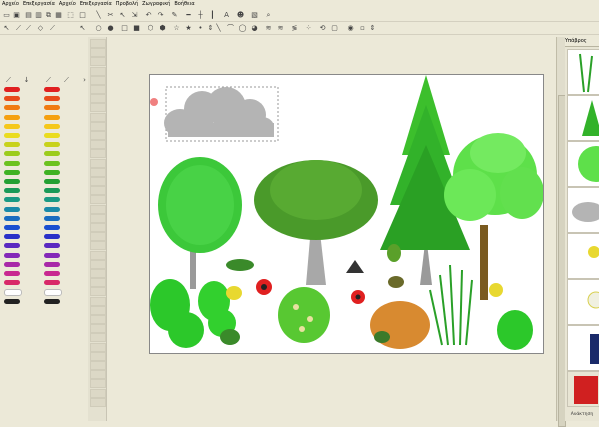 The height and width of the screenshot is (427, 599). What do you see at coordinates (6, 28) in the screenshot?
I see `arrow-icon: ↖` at bounding box center [6, 28].